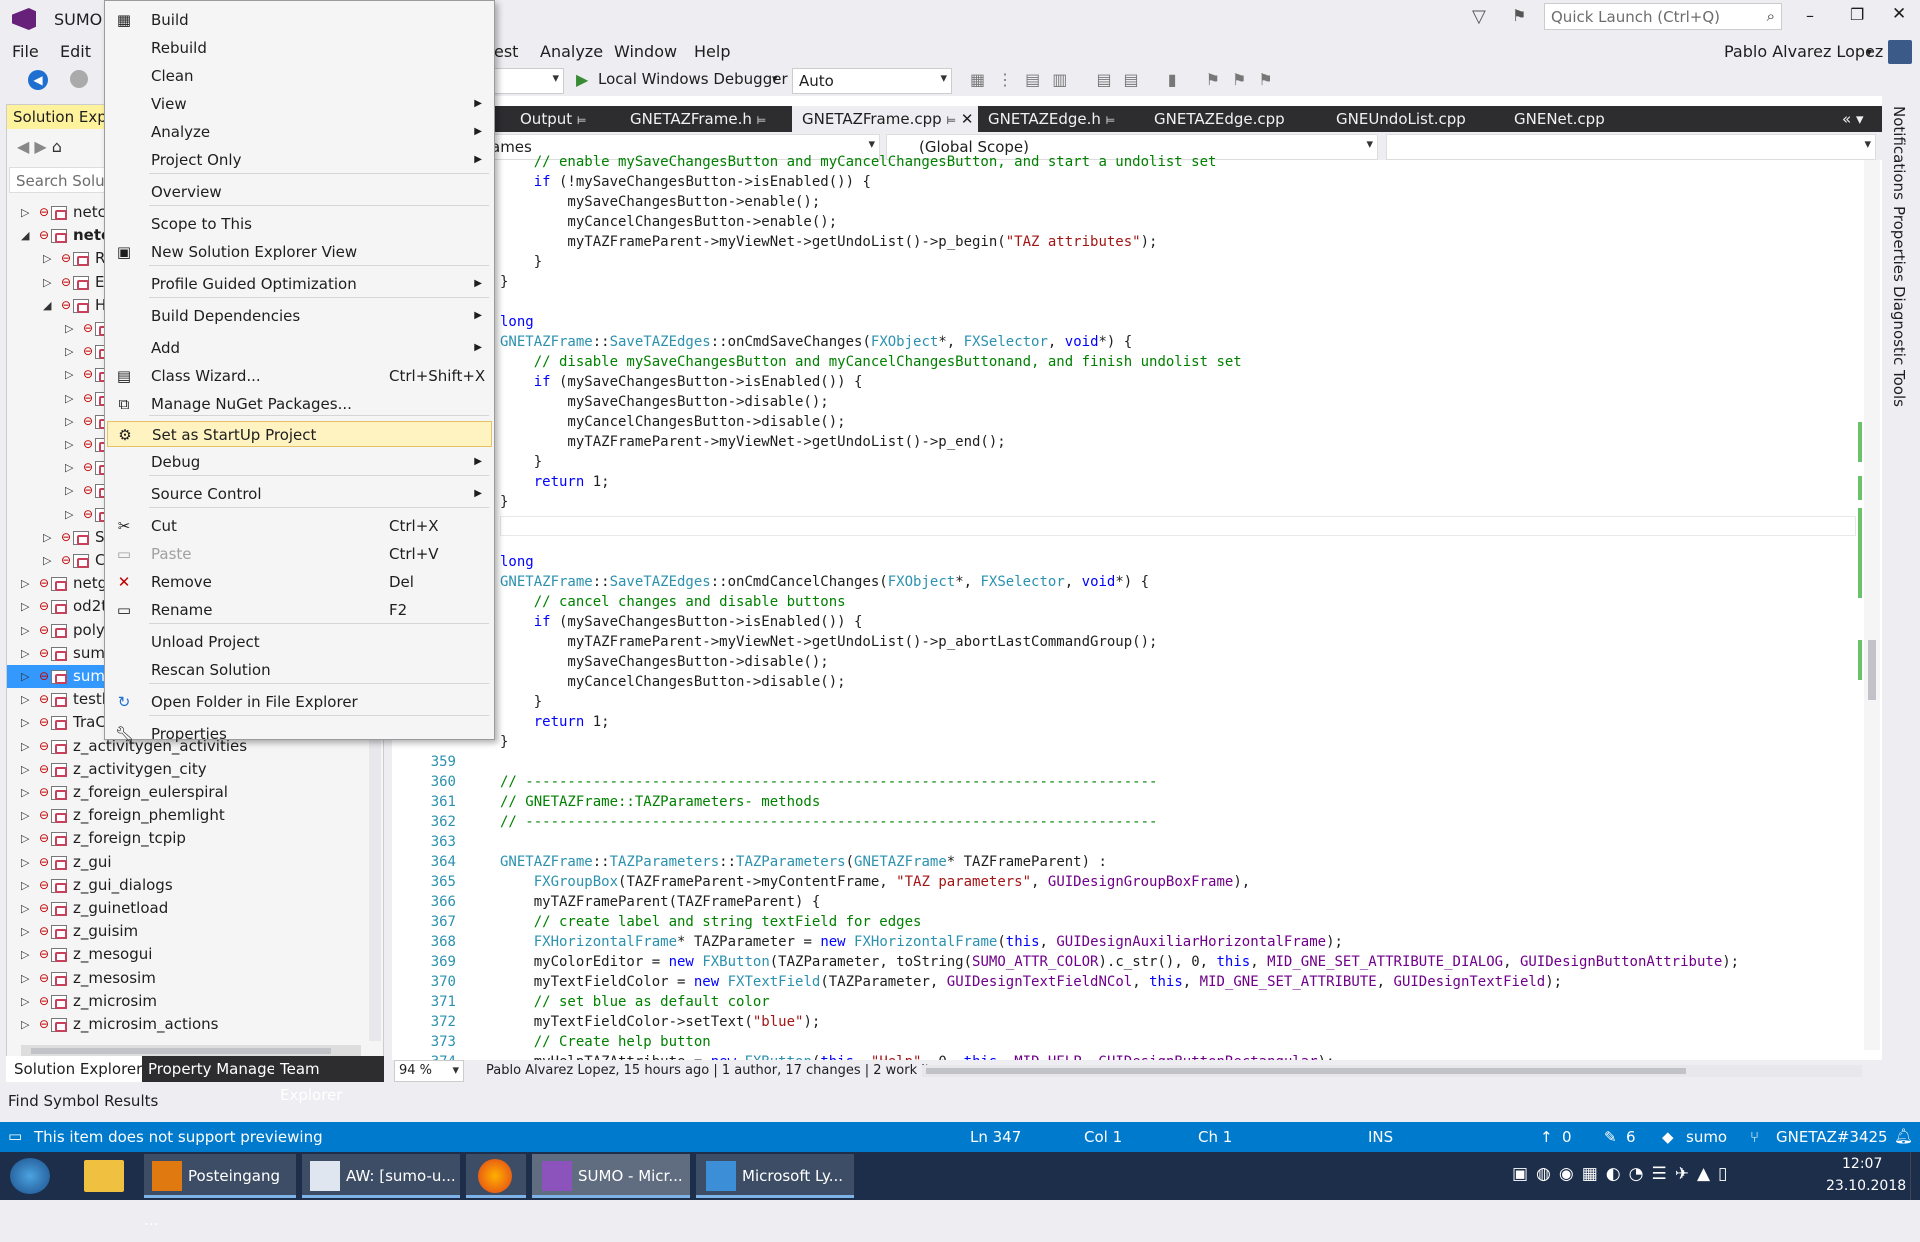 This screenshot has width=1920, height=1242. Describe the element at coordinates (693, 79) in the screenshot. I see `debugger-button: Local Windows Debugger` at that location.